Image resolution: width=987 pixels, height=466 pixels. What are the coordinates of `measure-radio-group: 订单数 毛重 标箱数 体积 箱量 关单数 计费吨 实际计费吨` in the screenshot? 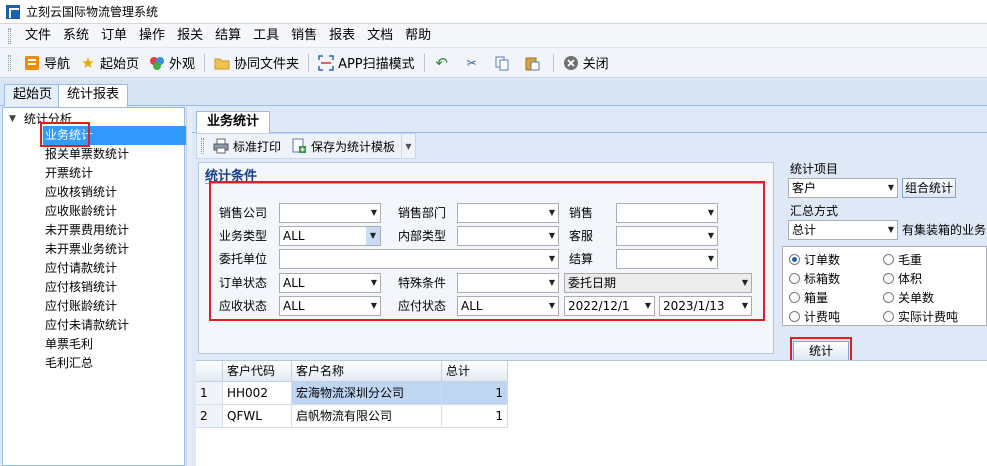 It's located at (884, 286).